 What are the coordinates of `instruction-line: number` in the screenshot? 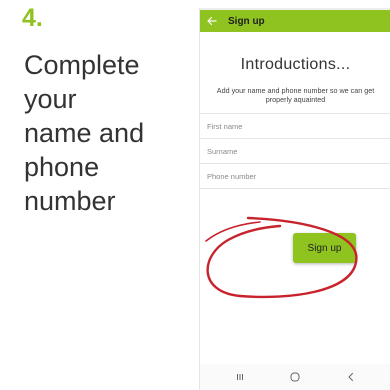 It's located at (70, 201).